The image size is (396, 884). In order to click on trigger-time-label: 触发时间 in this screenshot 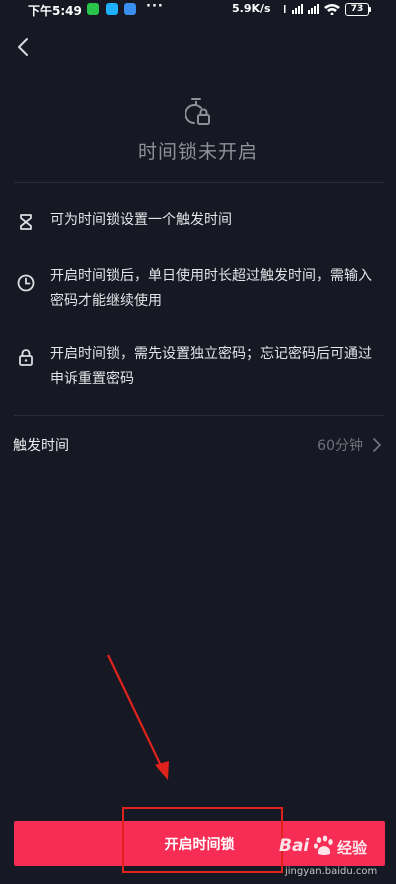, I will do `click(41, 446)`.